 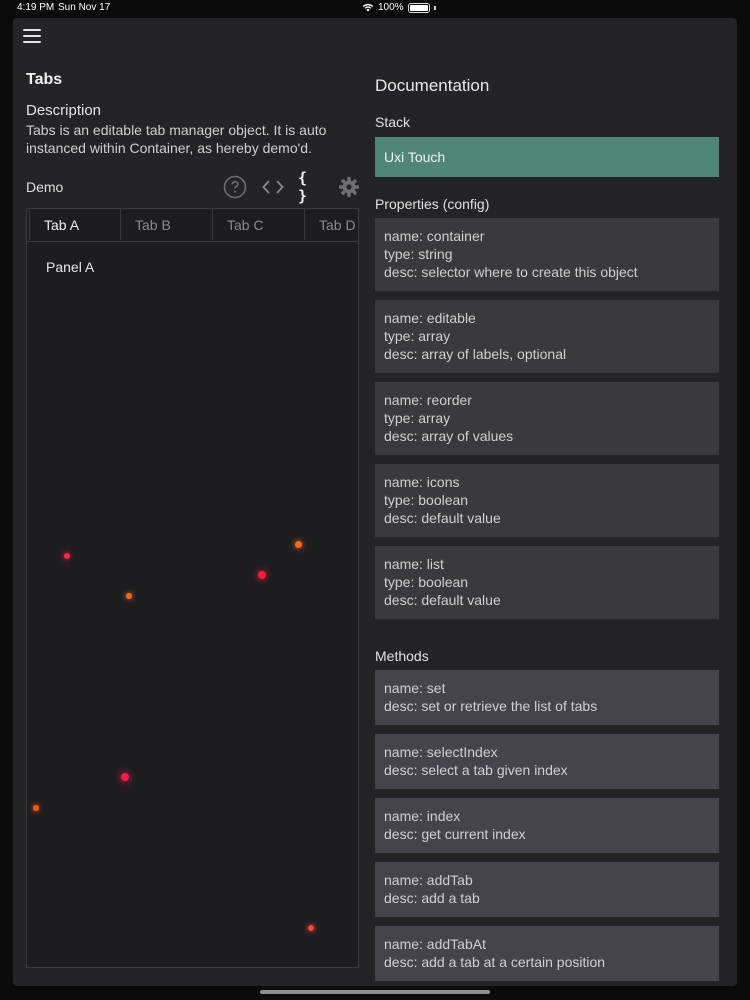 What do you see at coordinates (547, 825) in the screenshot?
I see `method-card: name: index desc: get current index` at bounding box center [547, 825].